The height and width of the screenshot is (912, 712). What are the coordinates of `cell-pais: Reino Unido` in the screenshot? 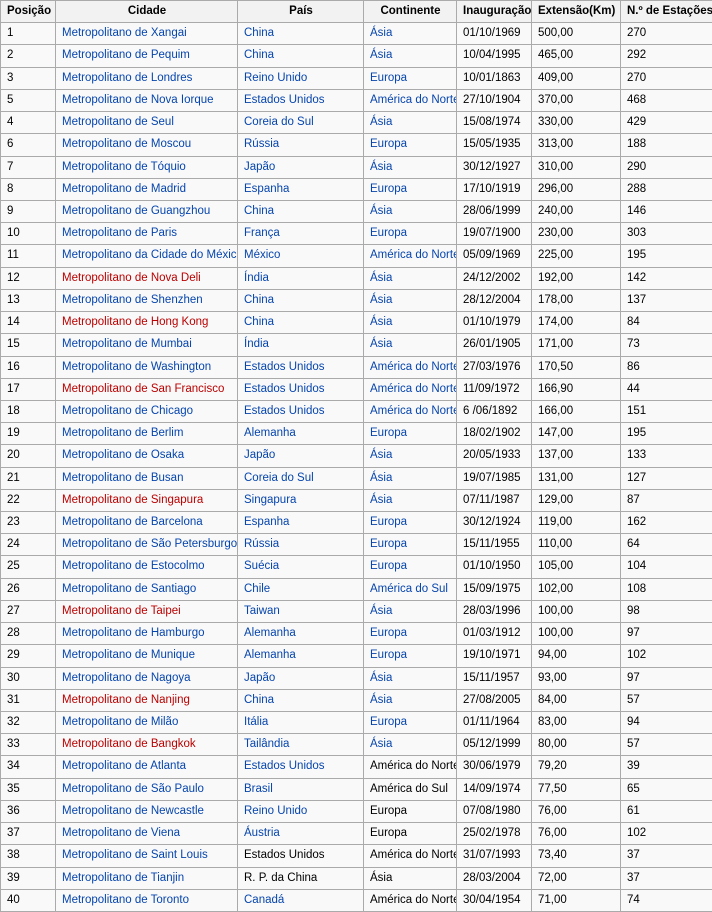 It's located at (301, 811).